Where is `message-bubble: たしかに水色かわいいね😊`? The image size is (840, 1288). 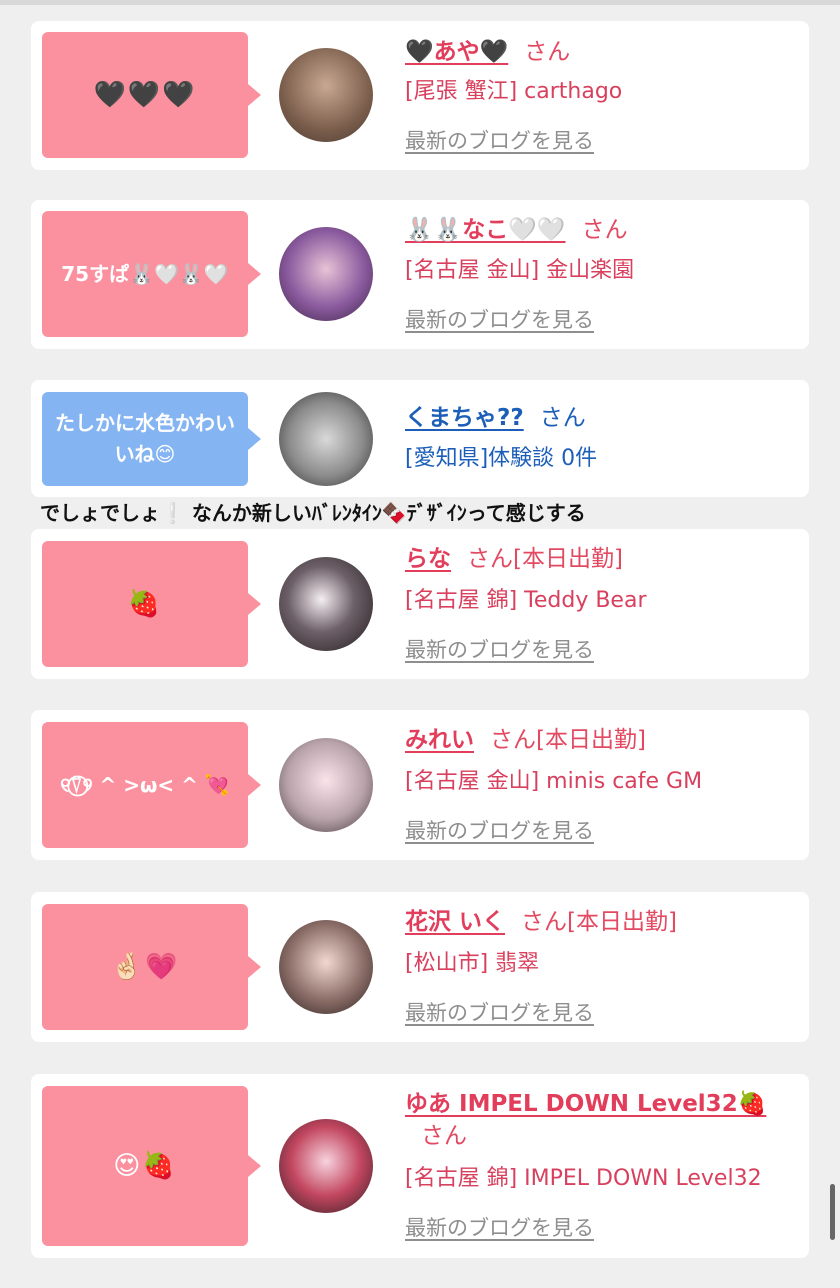
message-bubble: たしかに水色かわいいね😊 is located at coordinates (151, 439).